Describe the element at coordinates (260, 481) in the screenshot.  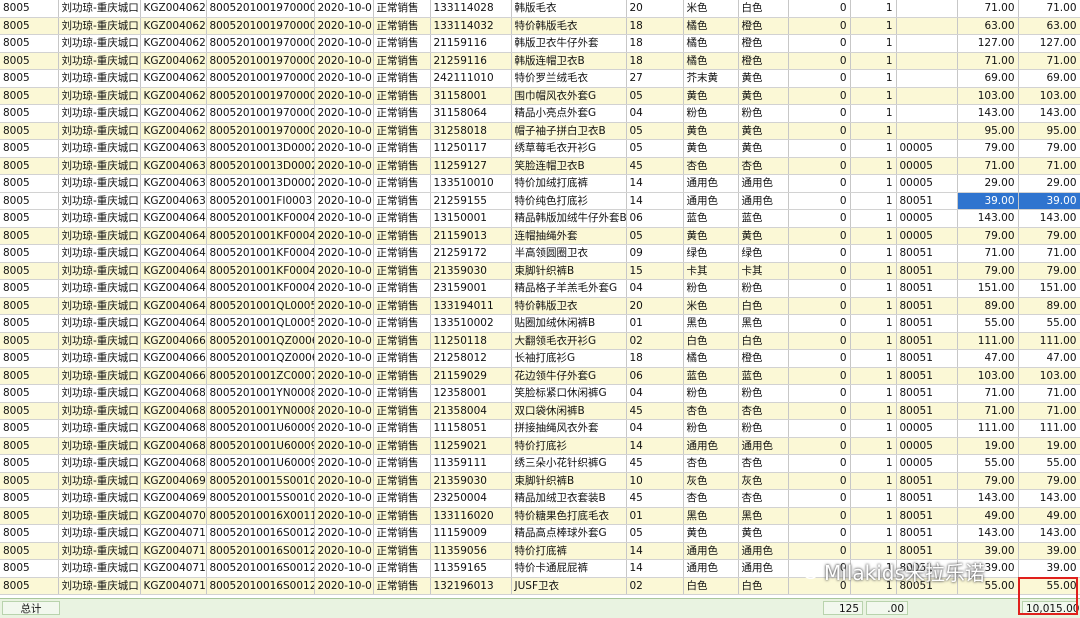
I see `table-cell: 80052010015S0010` at that location.